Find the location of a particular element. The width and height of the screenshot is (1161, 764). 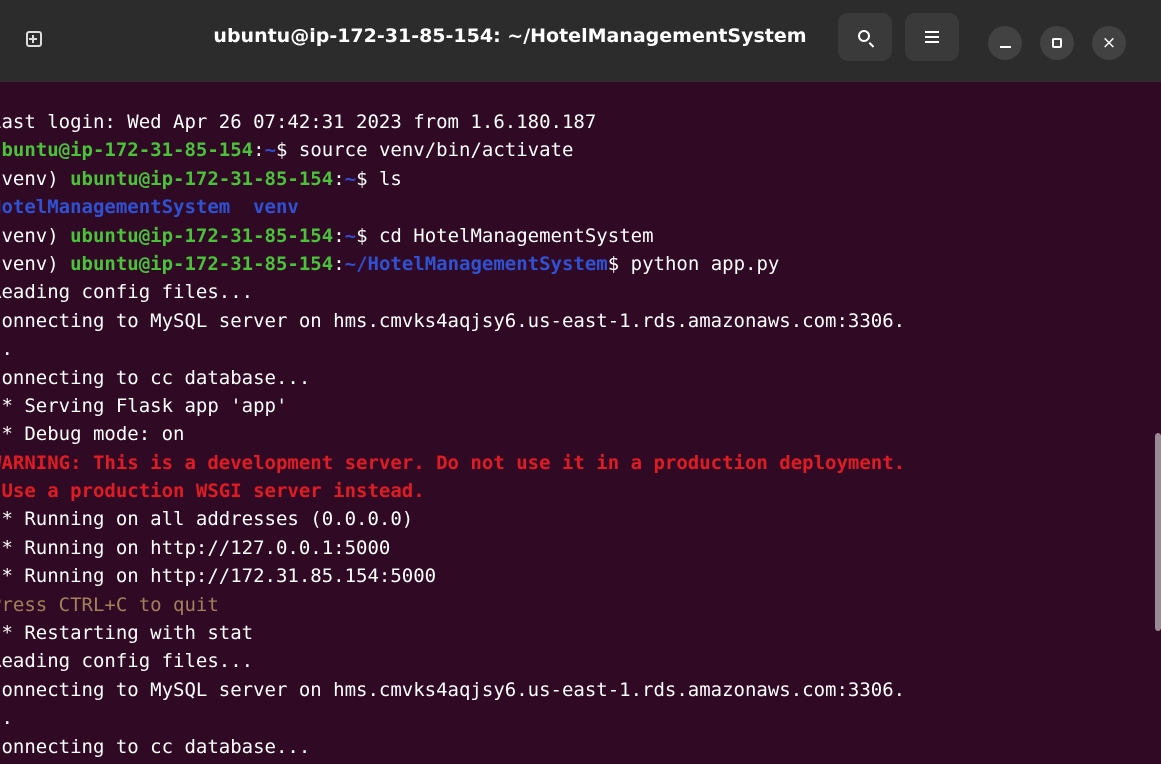

terminal-text: Use a production WSGI server instead. is located at coordinates (212, 491).